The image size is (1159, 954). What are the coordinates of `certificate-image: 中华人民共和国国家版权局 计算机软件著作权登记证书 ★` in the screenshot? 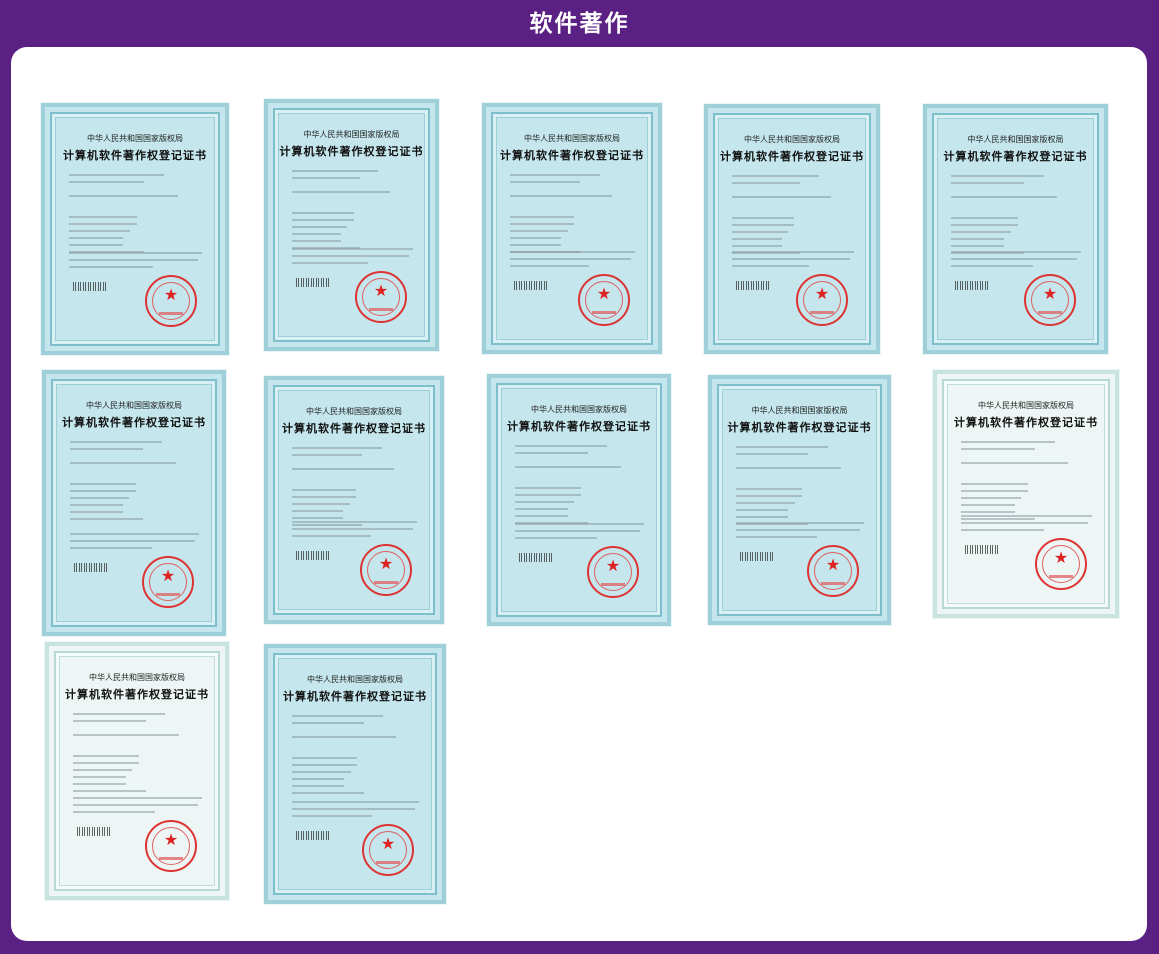 It's located at (135, 229).